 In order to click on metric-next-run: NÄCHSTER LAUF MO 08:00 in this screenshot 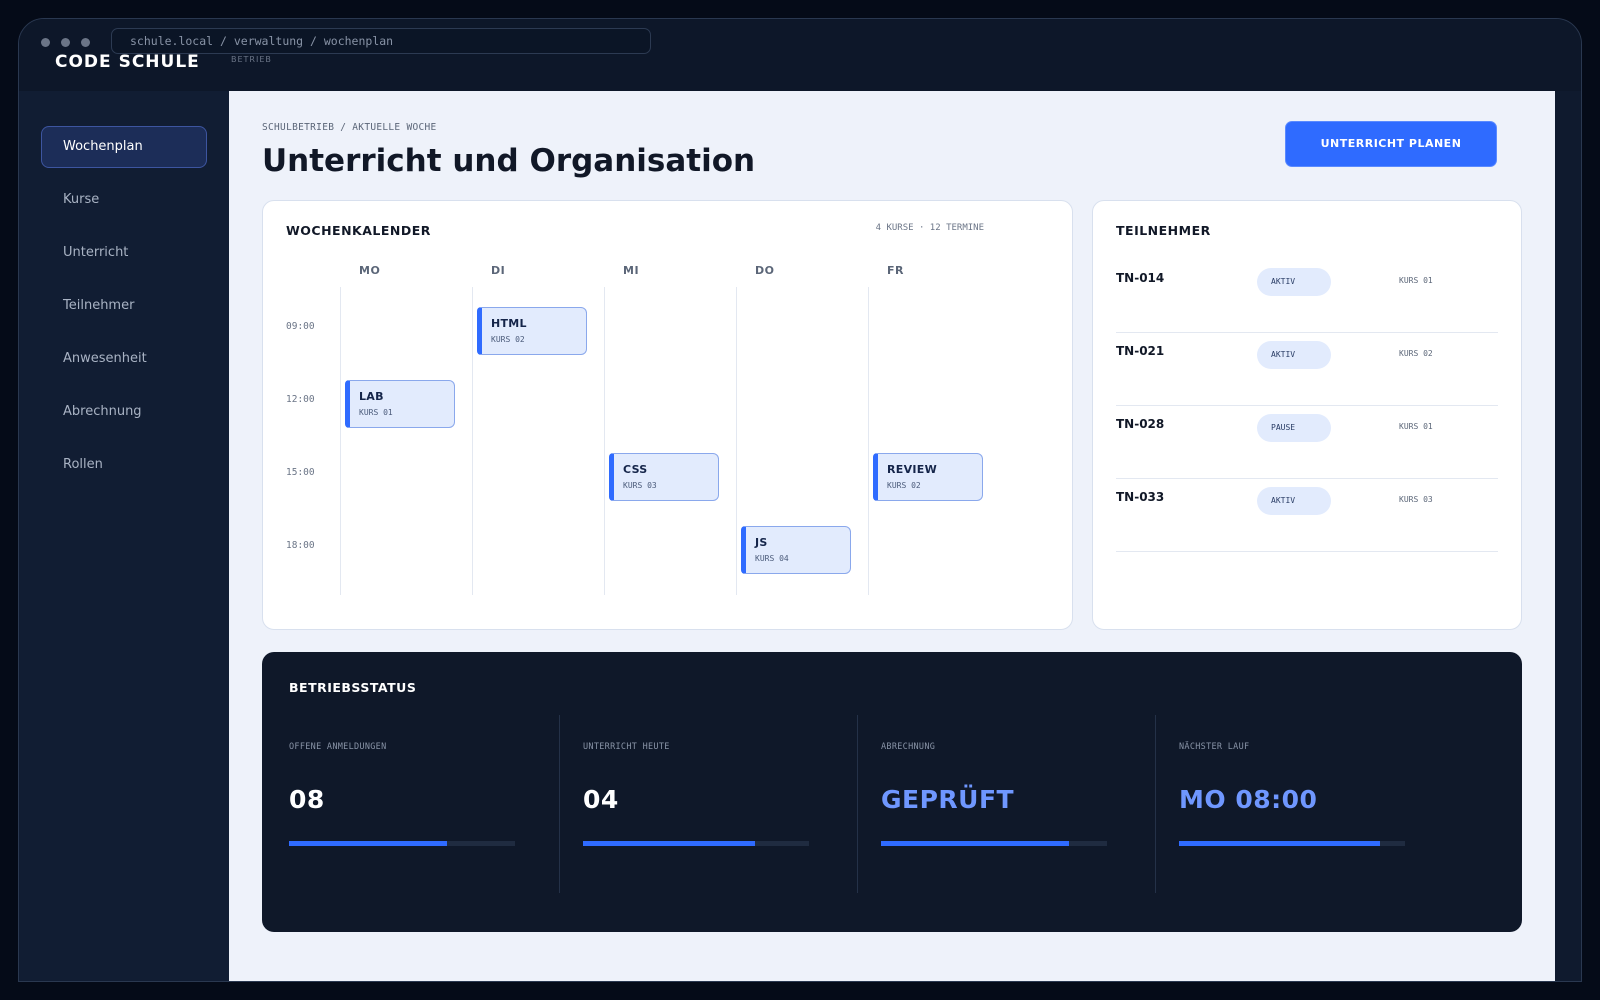, I will do `click(1304, 804)`.